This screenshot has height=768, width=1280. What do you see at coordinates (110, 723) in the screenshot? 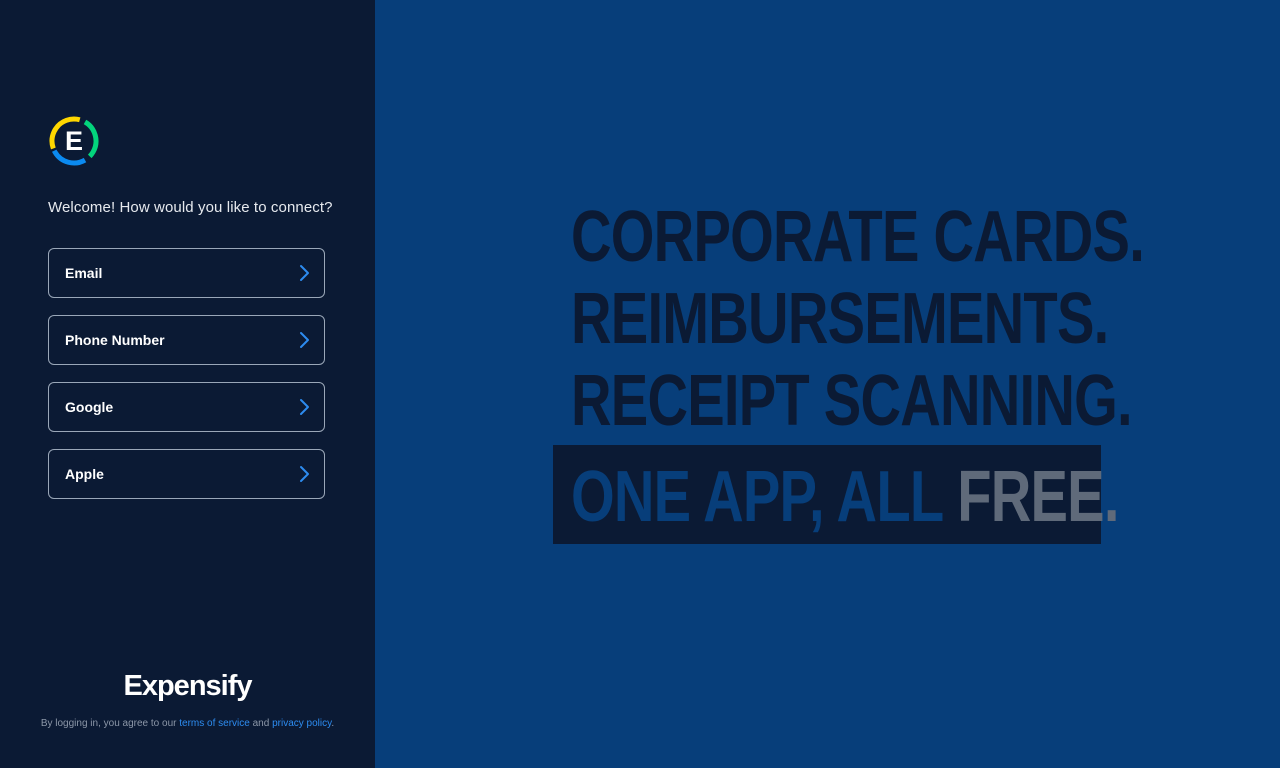
I see `legal-prefix: By logging in, you agree to our` at bounding box center [110, 723].